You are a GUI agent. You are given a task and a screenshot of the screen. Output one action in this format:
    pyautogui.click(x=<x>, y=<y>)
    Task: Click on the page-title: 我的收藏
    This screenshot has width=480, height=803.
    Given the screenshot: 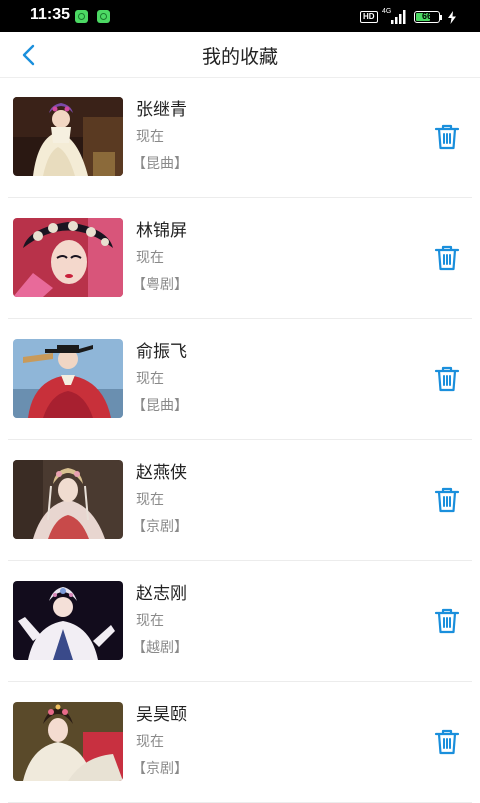 What is the action you would take?
    pyautogui.click(x=239, y=57)
    